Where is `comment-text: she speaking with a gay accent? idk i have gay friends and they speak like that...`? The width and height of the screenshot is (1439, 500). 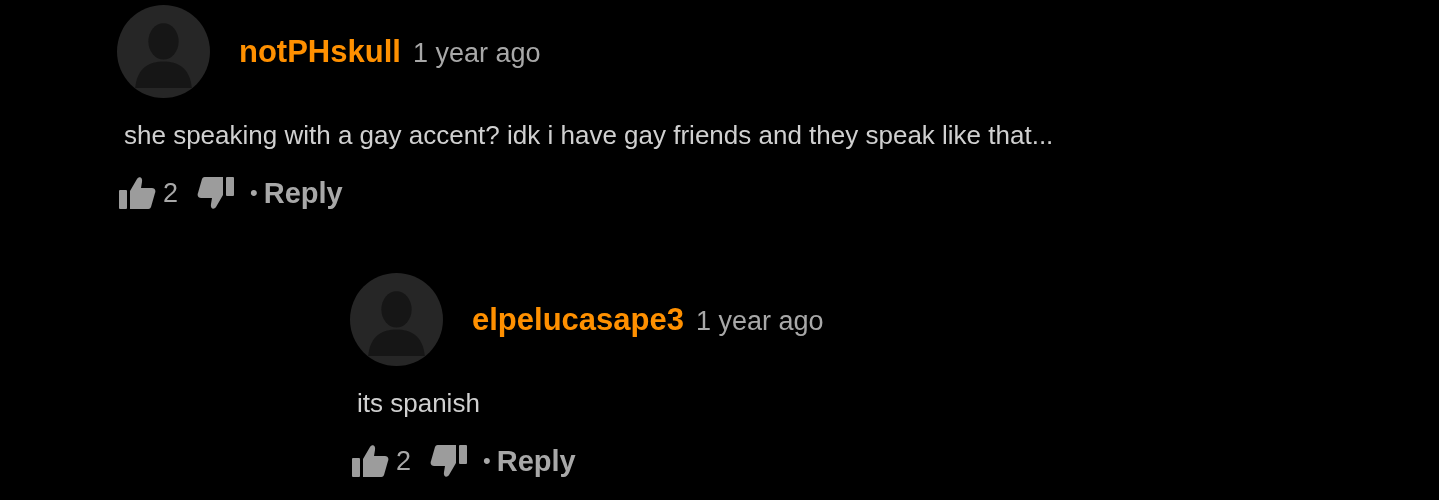 comment-text: she speaking with a gay accent? idk i have gay friends and they speak like that... is located at coordinates (589, 135).